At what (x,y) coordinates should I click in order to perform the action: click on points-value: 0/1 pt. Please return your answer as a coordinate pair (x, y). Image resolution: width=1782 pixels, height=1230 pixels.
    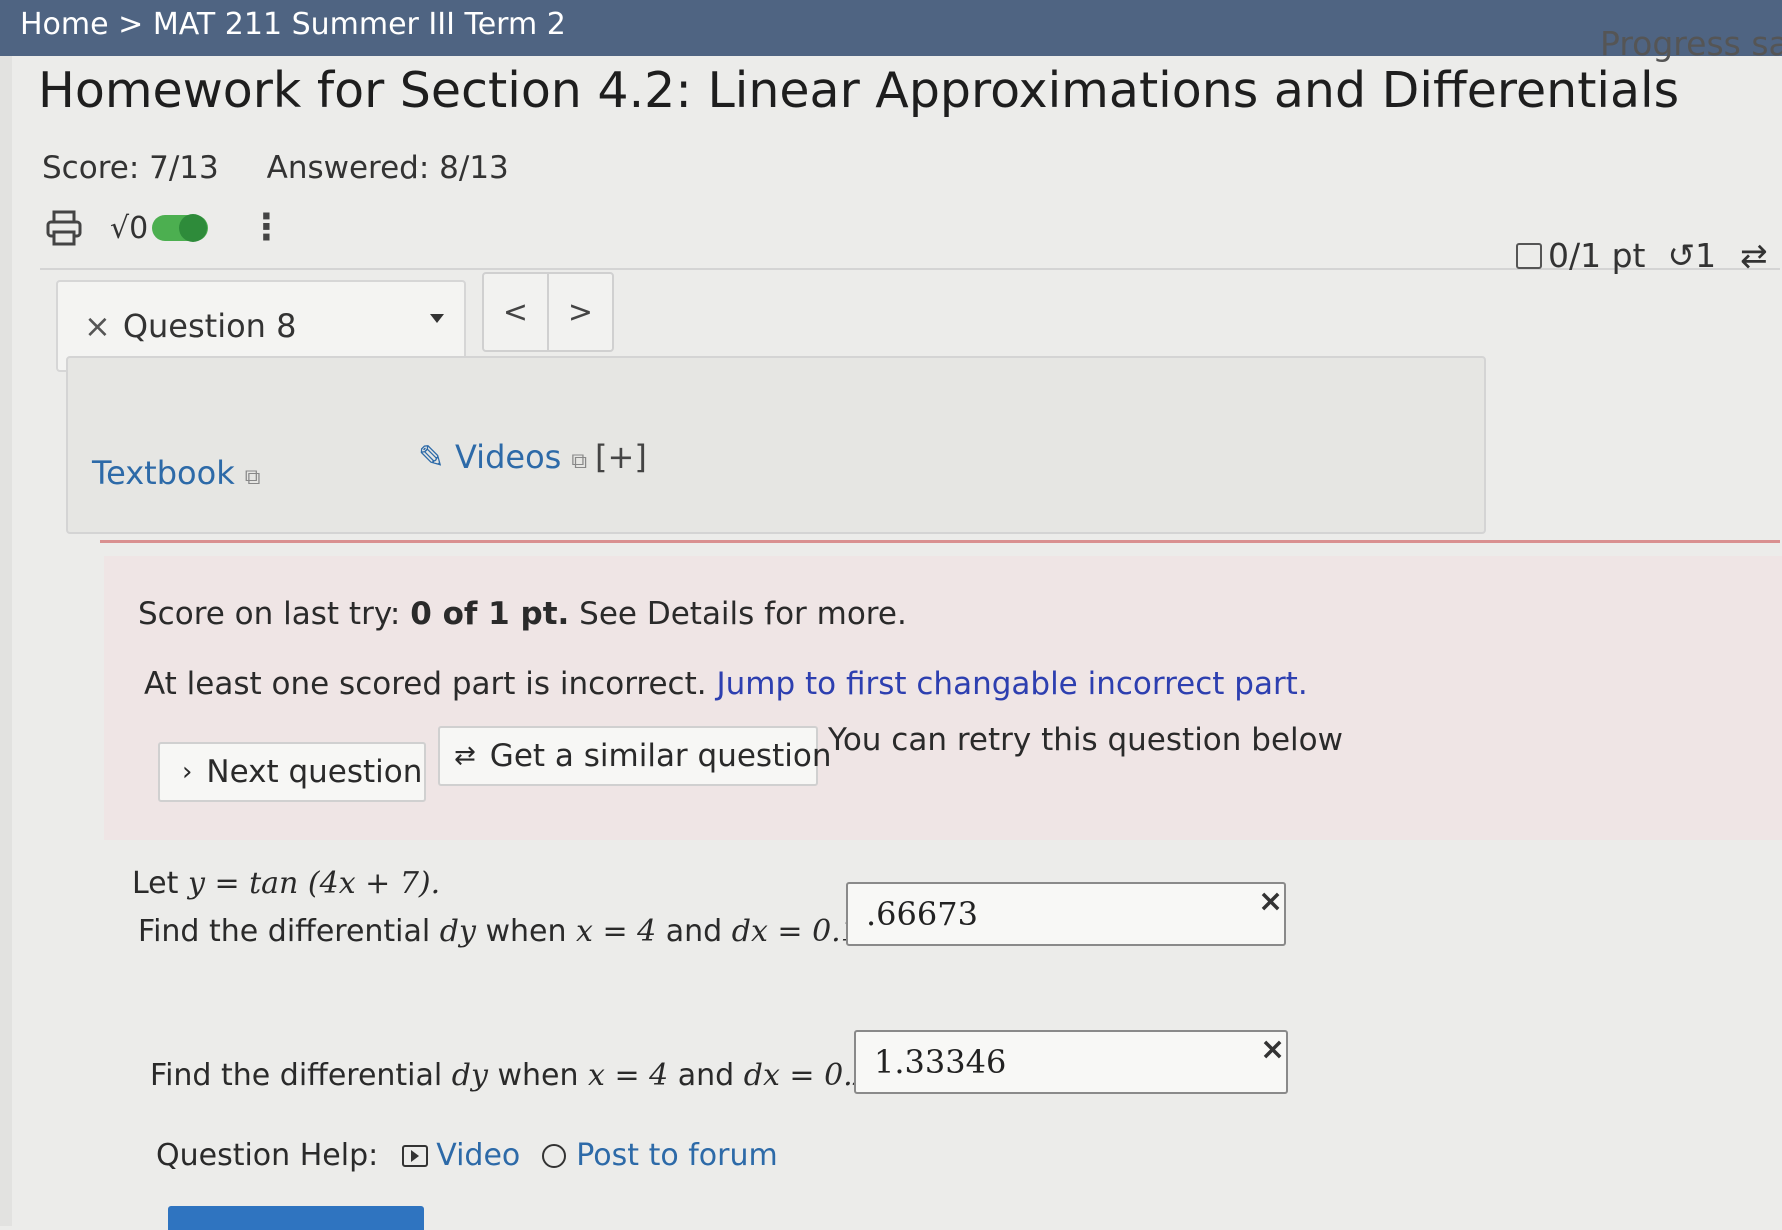
    Looking at the image, I should click on (1597, 255).